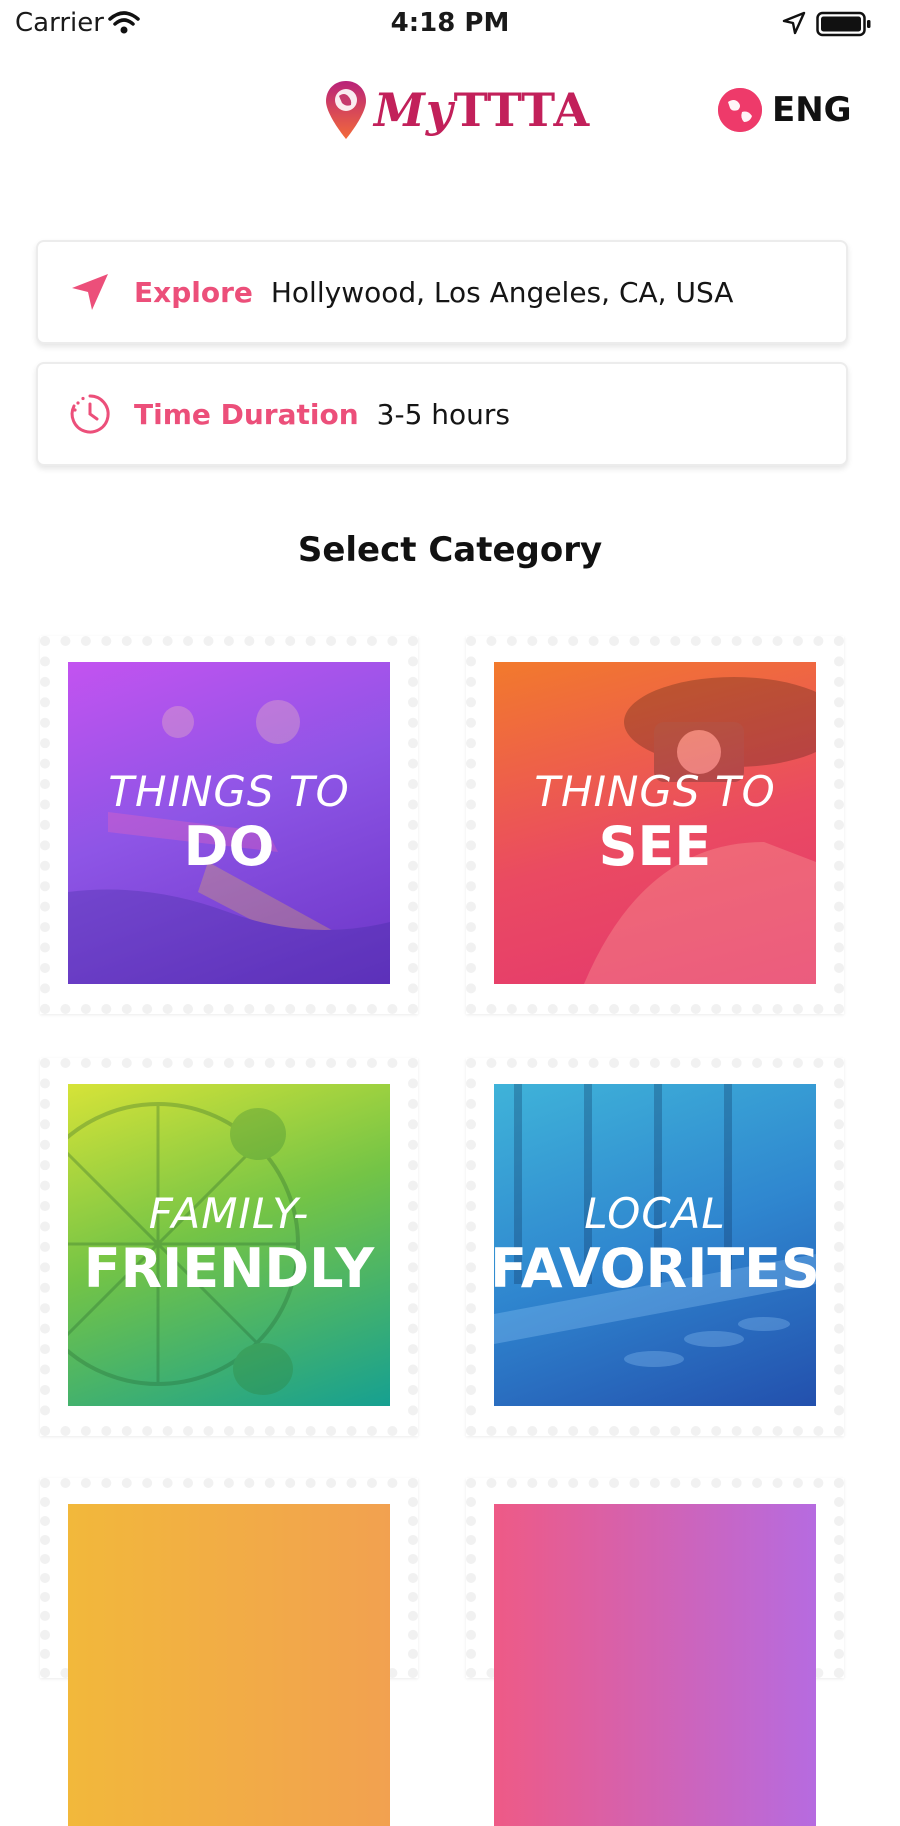 Image resolution: width=900 pixels, height=1826 pixels. I want to click on navigation-arrow-icon, so click(90, 292).